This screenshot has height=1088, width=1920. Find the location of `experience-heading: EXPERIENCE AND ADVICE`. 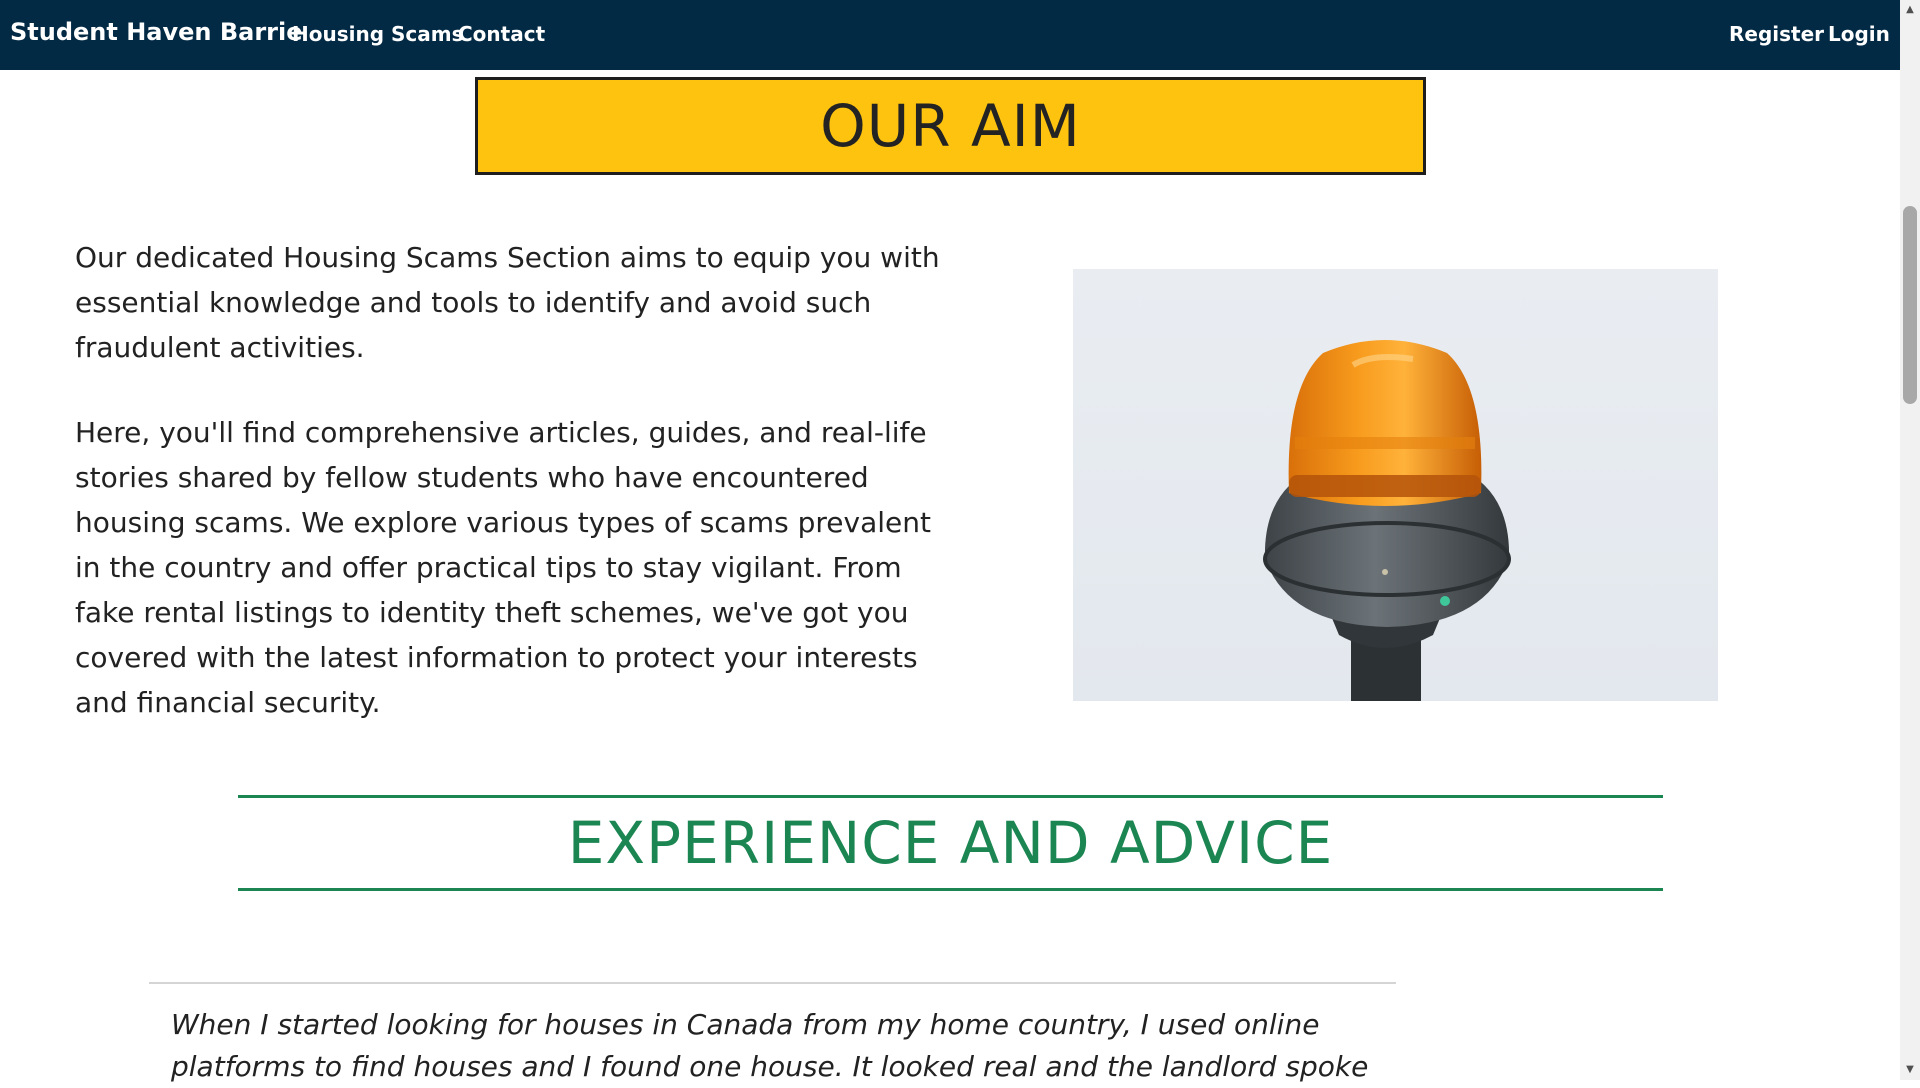

experience-heading: EXPERIENCE AND ADVICE is located at coordinates (950, 843).